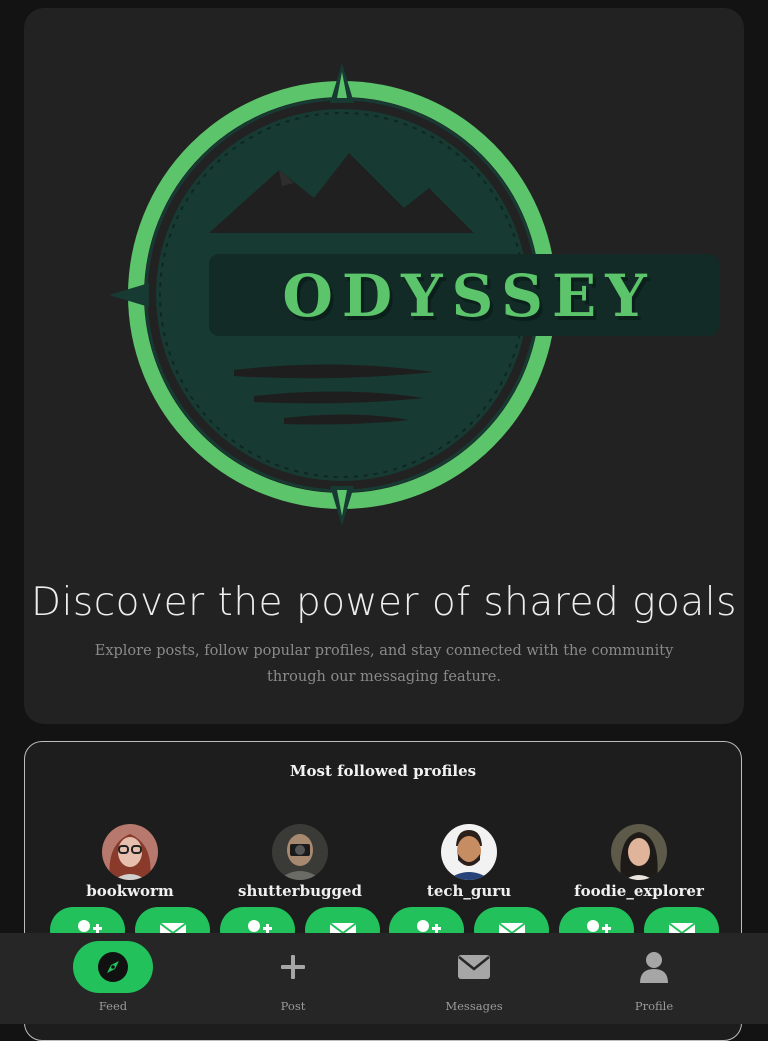 The height and width of the screenshot is (1041, 768). I want to click on envelope-icon, so click(474, 967).